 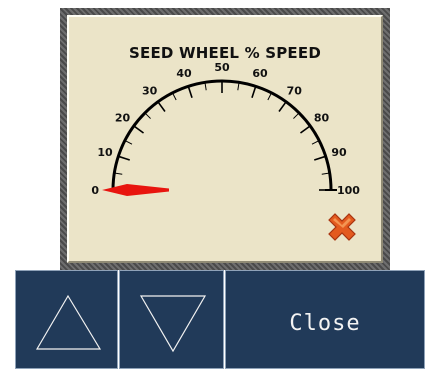 I want to click on scroll-up-button, so click(x=66, y=319).